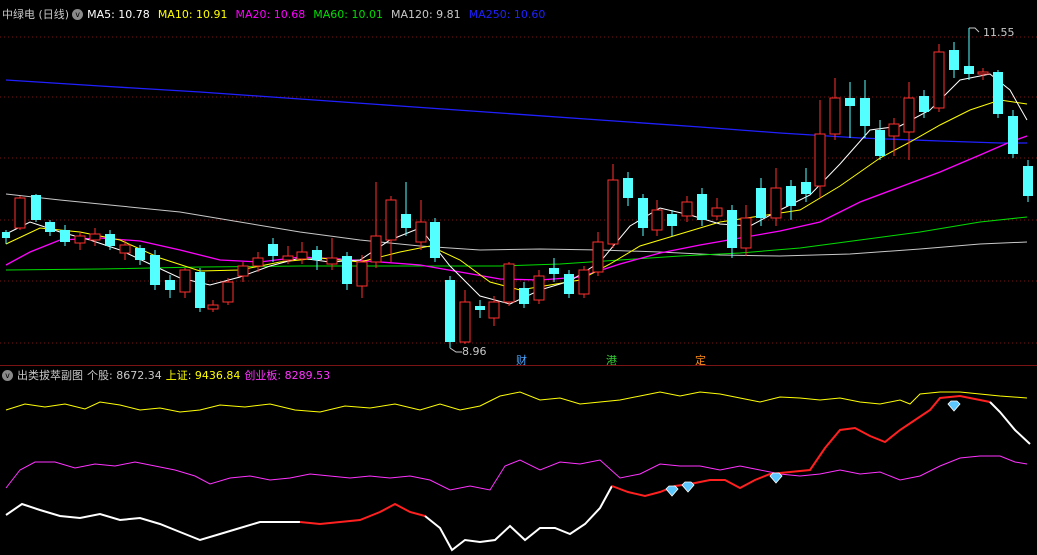  Describe the element at coordinates (287, 375) in the screenshot. I see `chinext-index-value: 创业板: 8289.53` at that location.